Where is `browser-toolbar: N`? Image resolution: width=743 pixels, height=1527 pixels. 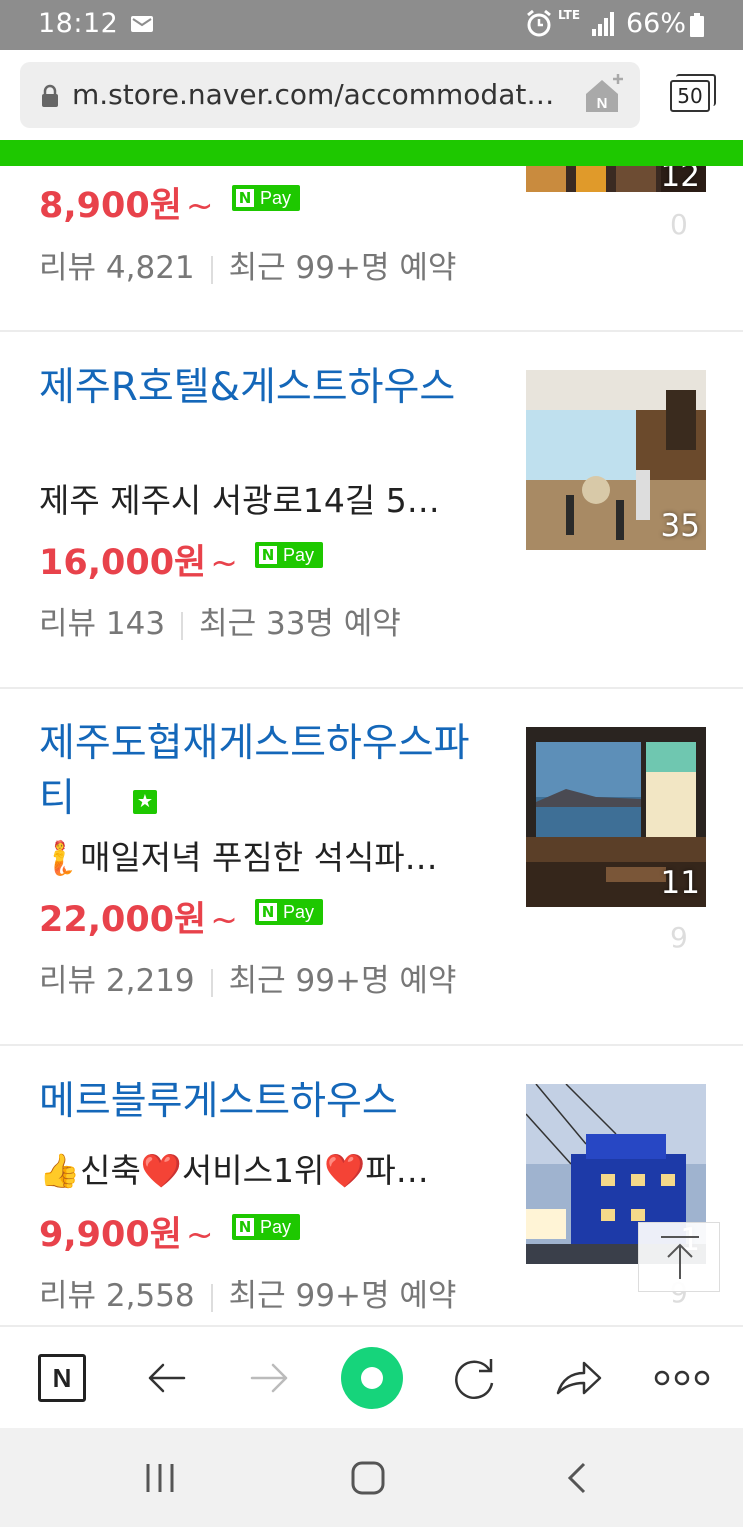 browser-toolbar: N is located at coordinates (371, 1376).